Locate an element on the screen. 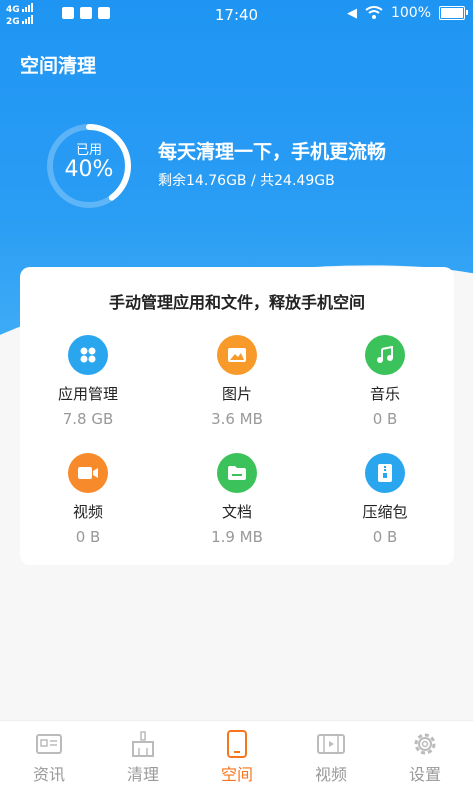  item-documents: 文档 1.9 MB is located at coordinates (237, 499).